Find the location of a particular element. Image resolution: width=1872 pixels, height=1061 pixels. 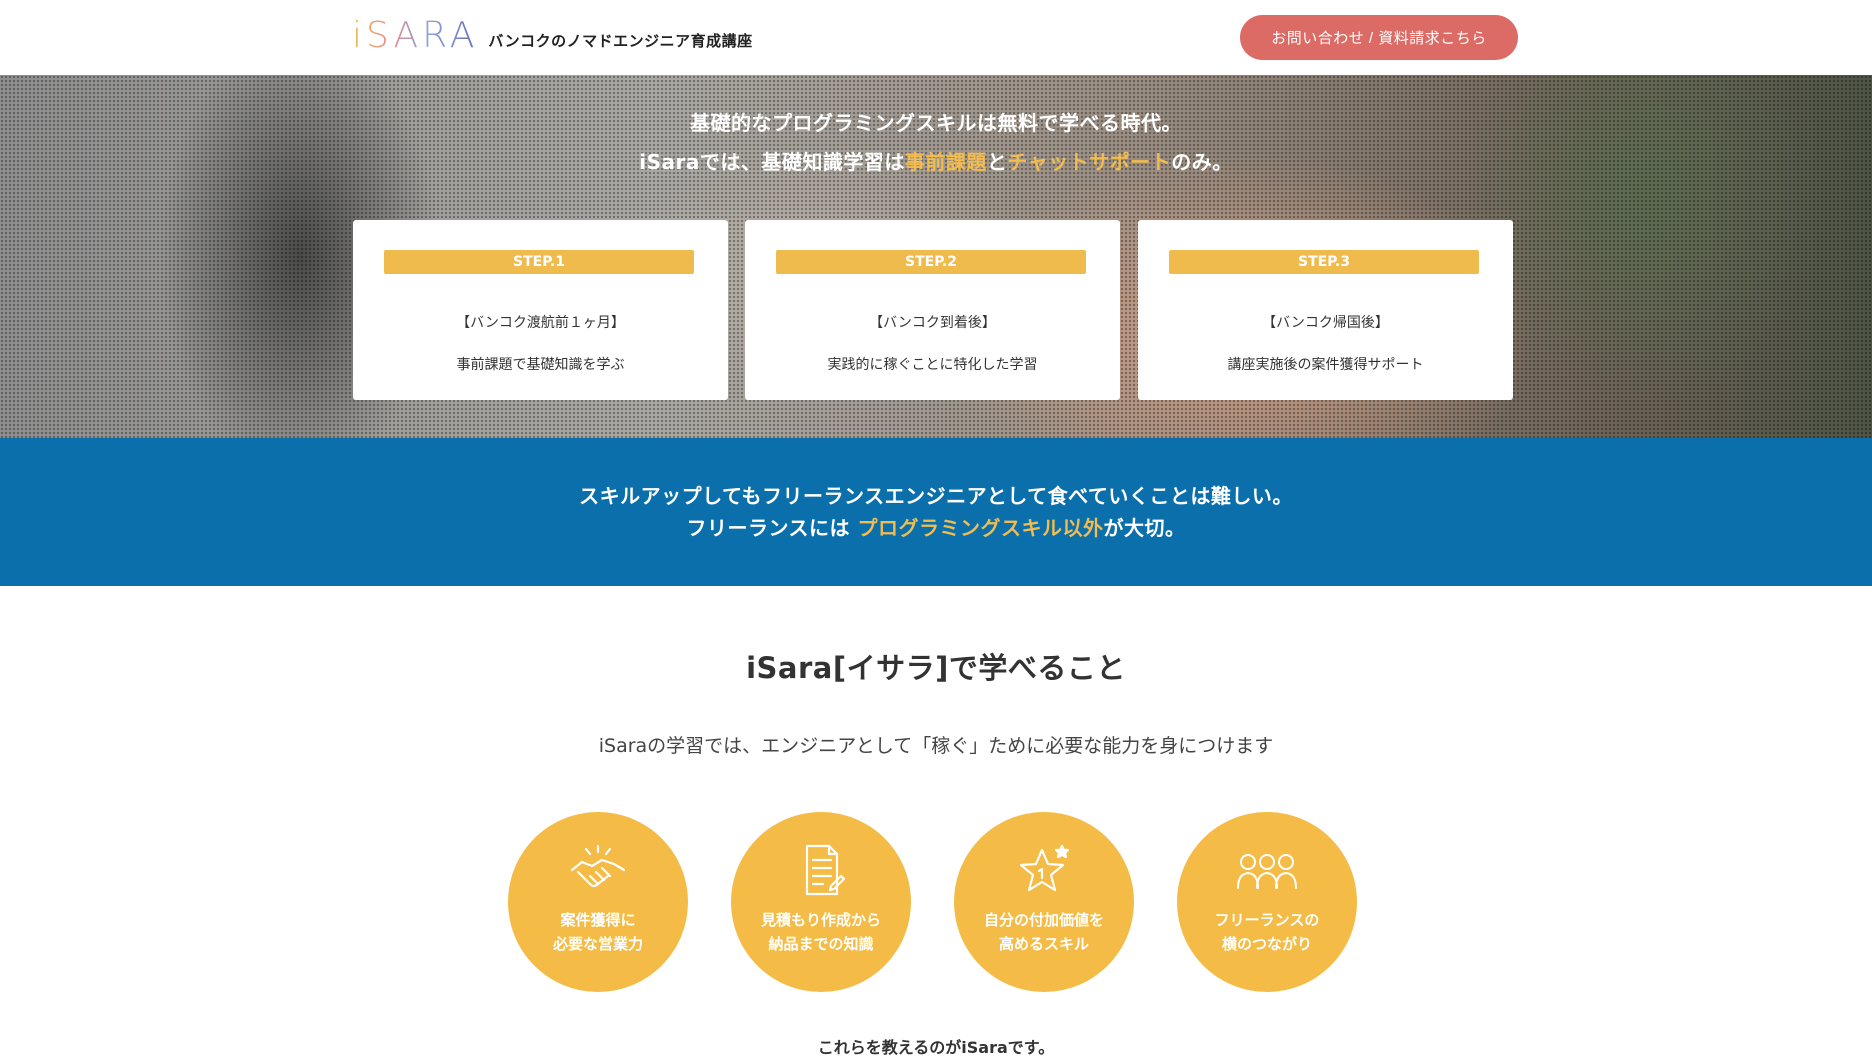

feature-label-line: 納品までの知識 is located at coordinates (821, 944).